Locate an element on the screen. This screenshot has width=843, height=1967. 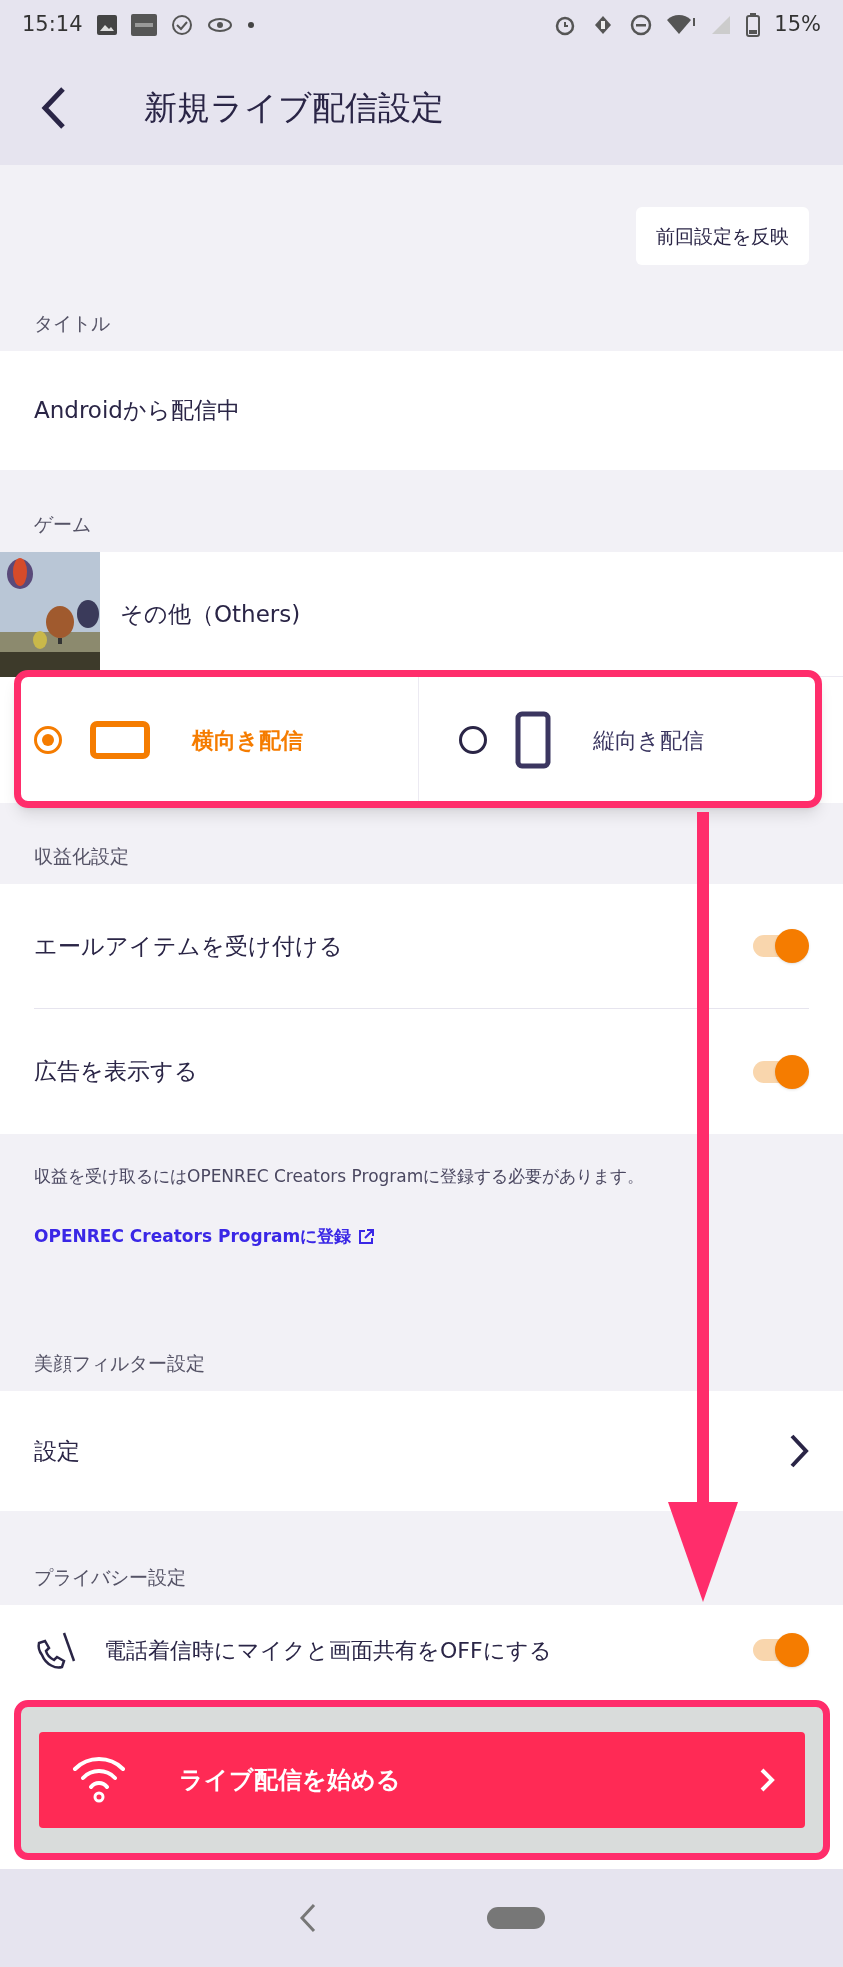
wifi-icon is located at coordinates (681, 25).